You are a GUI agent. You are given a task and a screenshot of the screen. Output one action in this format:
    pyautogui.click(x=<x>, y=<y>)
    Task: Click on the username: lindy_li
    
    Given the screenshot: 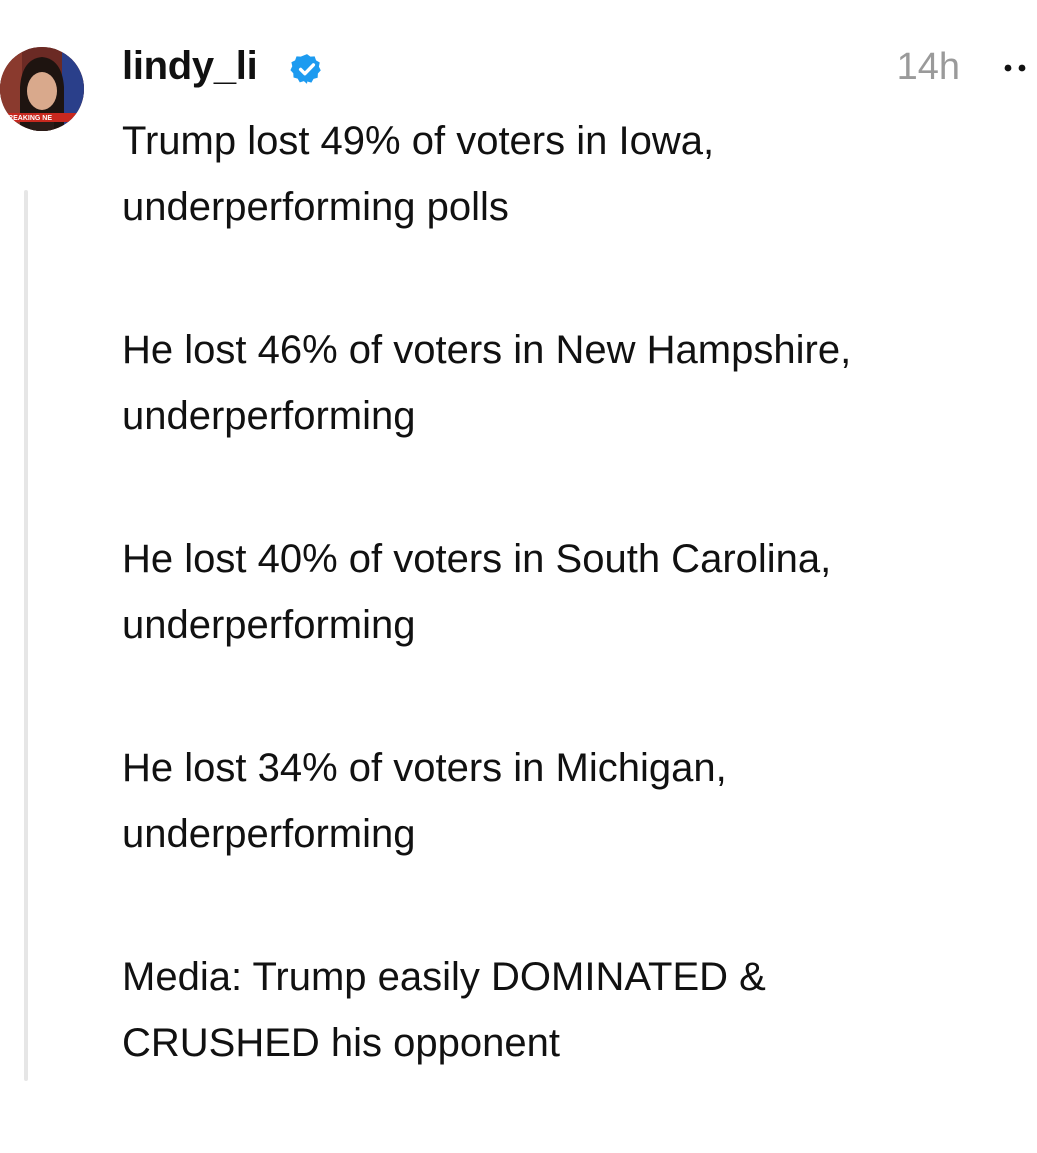 What is the action you would take?
    pyautogui.click(x=190, y=66)
    